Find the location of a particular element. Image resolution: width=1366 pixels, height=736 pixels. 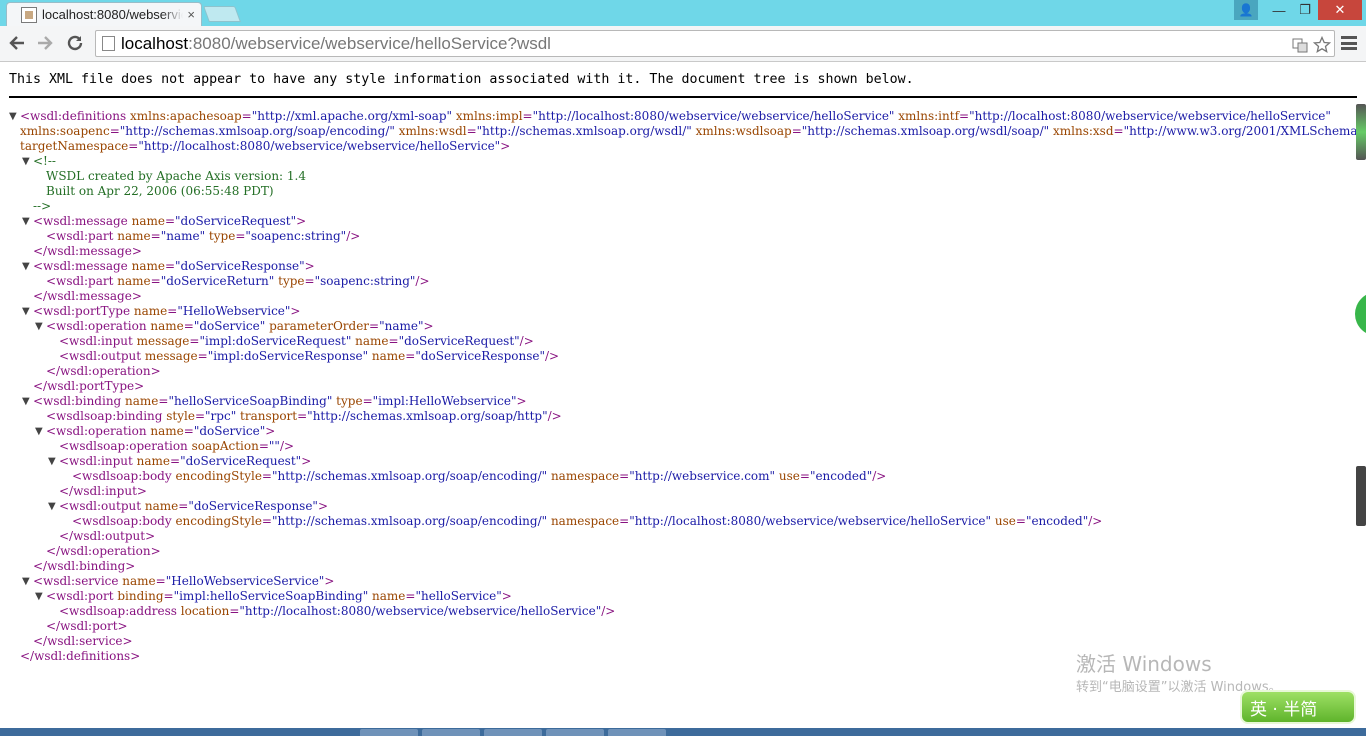

xml-token: "impl:doServiceResponse" is located at coordinates (288, 356).